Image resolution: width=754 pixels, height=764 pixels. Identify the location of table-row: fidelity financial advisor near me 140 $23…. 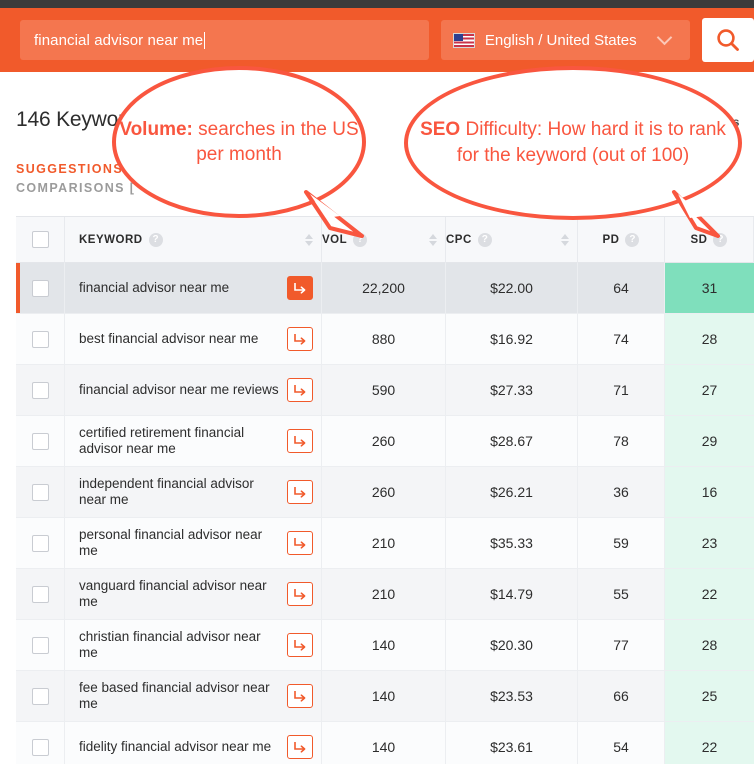
(385, 743).